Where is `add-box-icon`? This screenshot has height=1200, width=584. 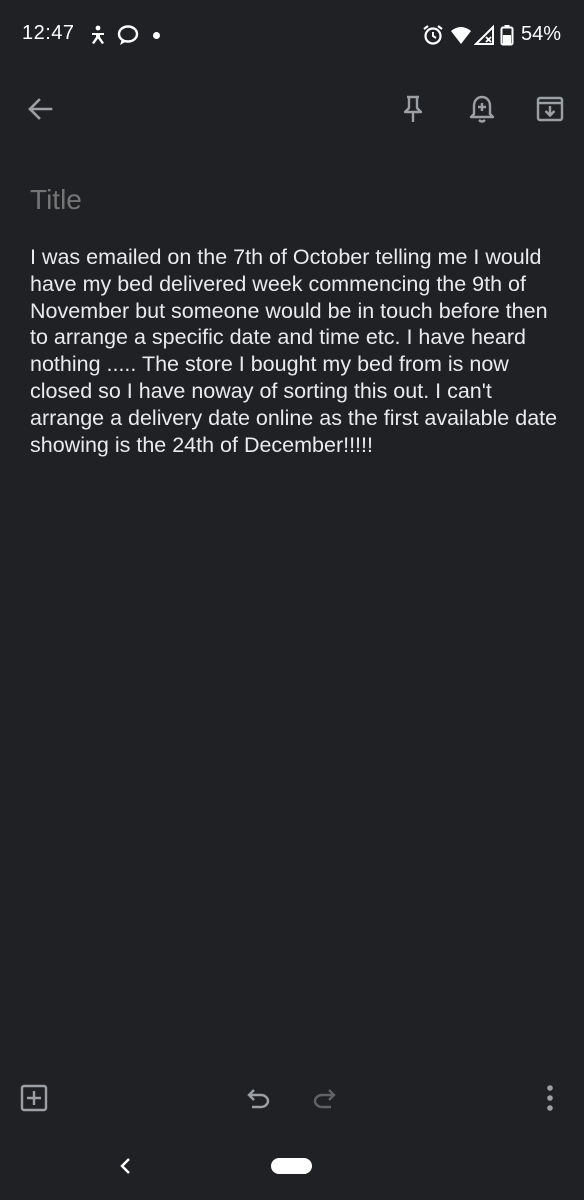
add-box-icon is located at coordinates (34, 1098).